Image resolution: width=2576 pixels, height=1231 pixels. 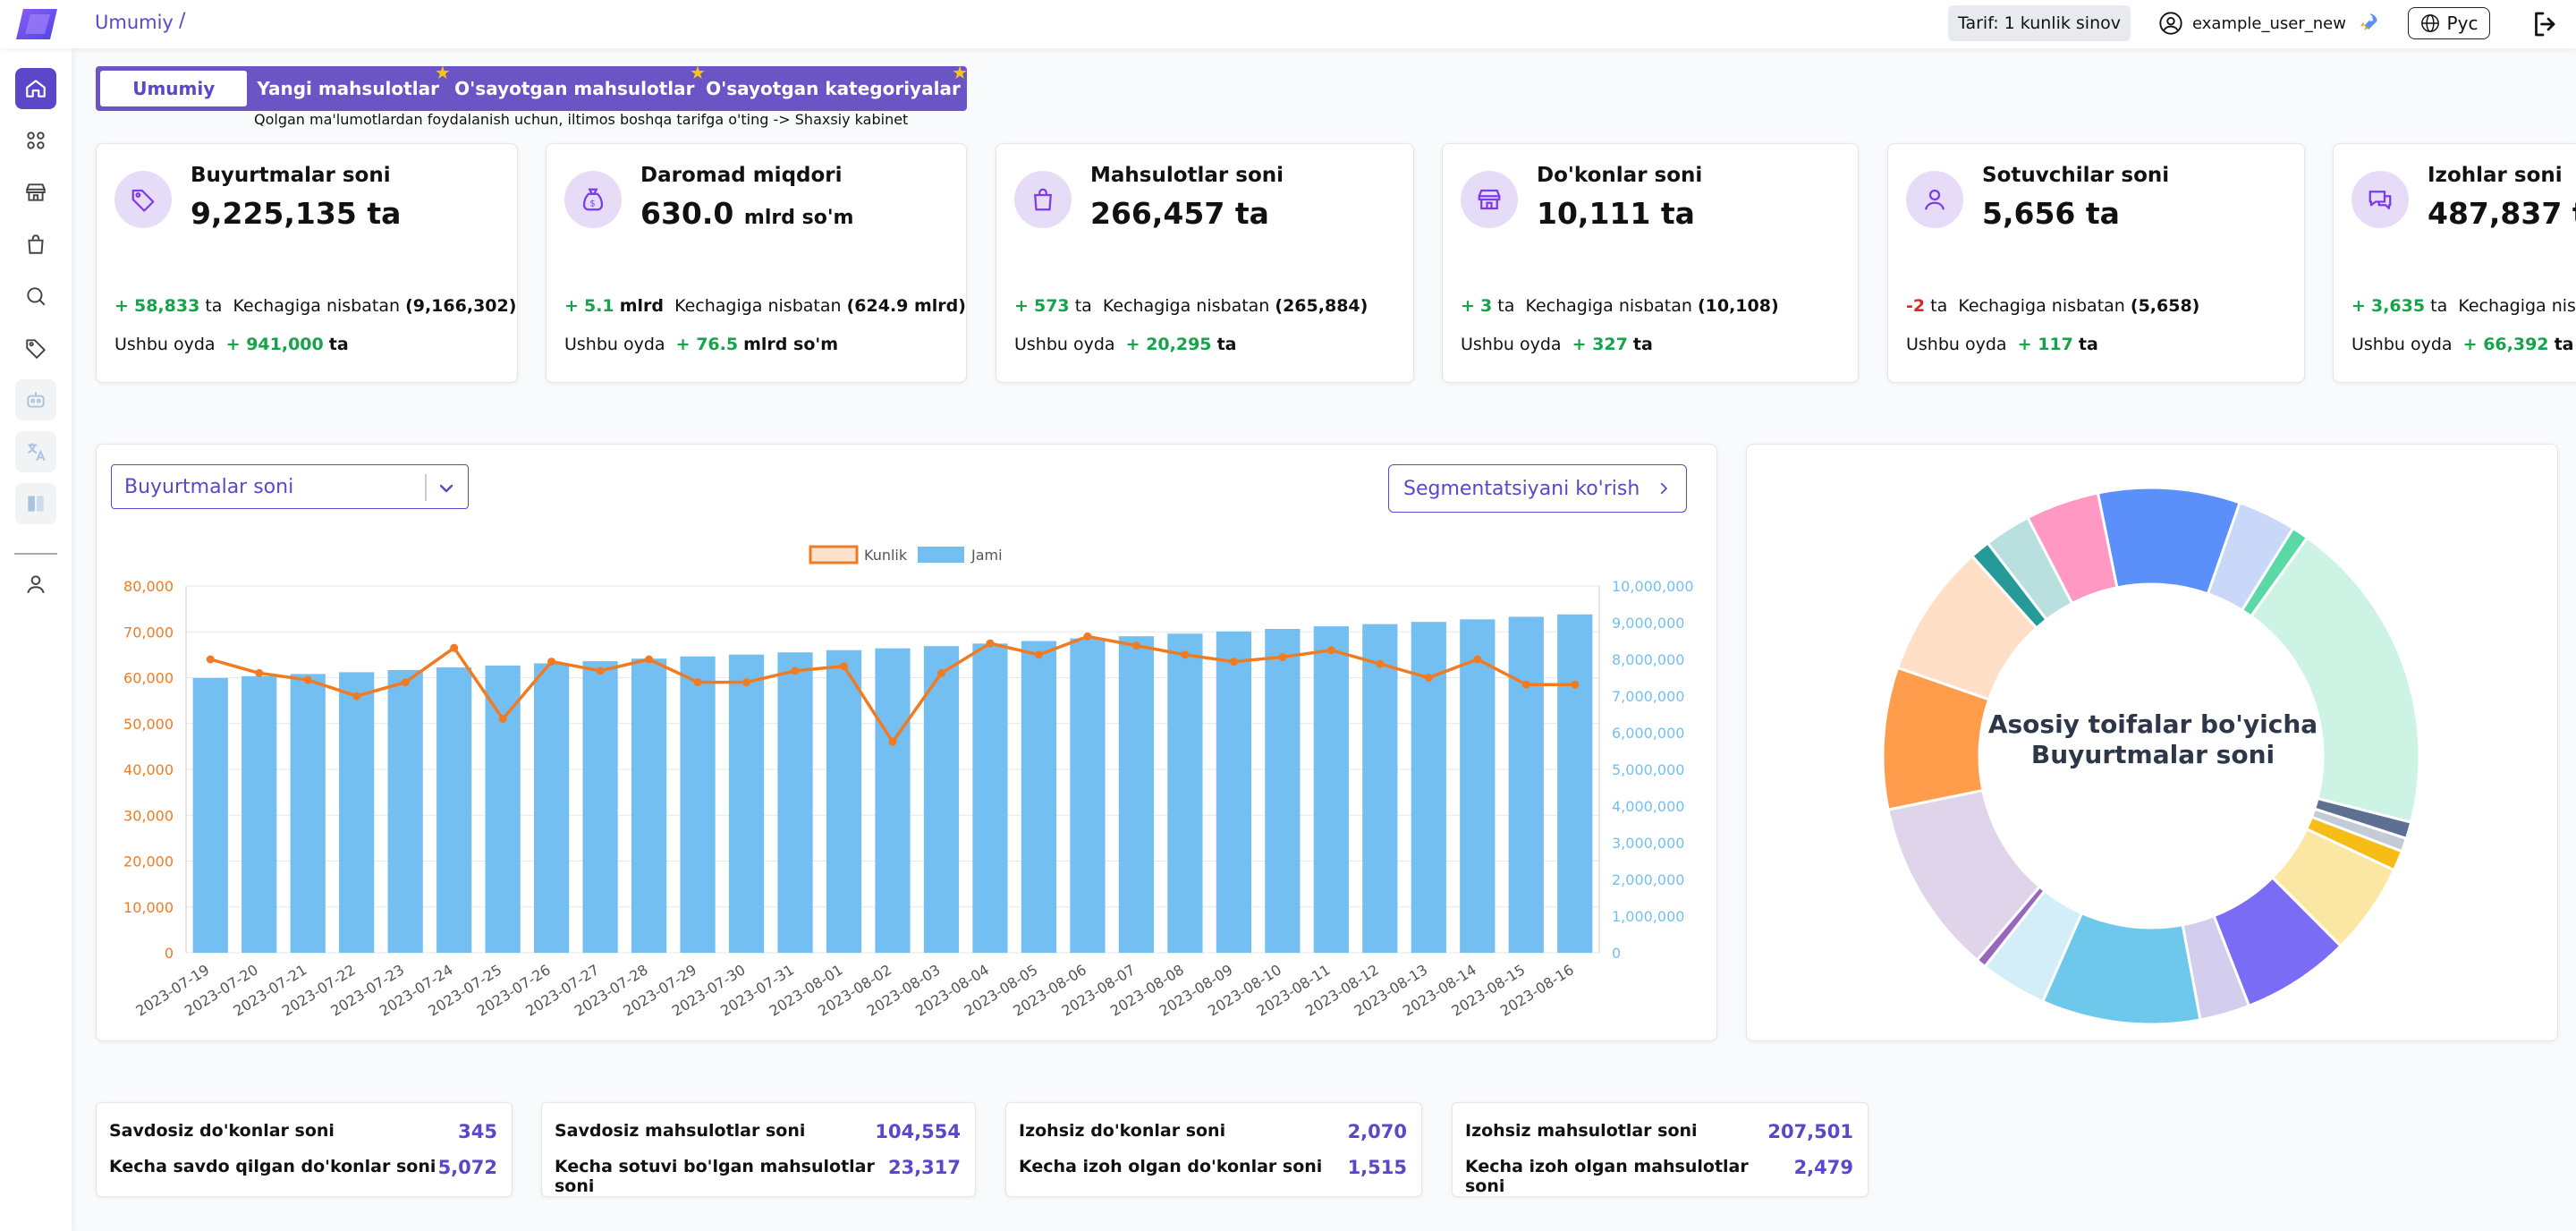 I want to click on tab-growing-products: O'sayotgan mahsulotlar ★, so click(x=577, y=84).